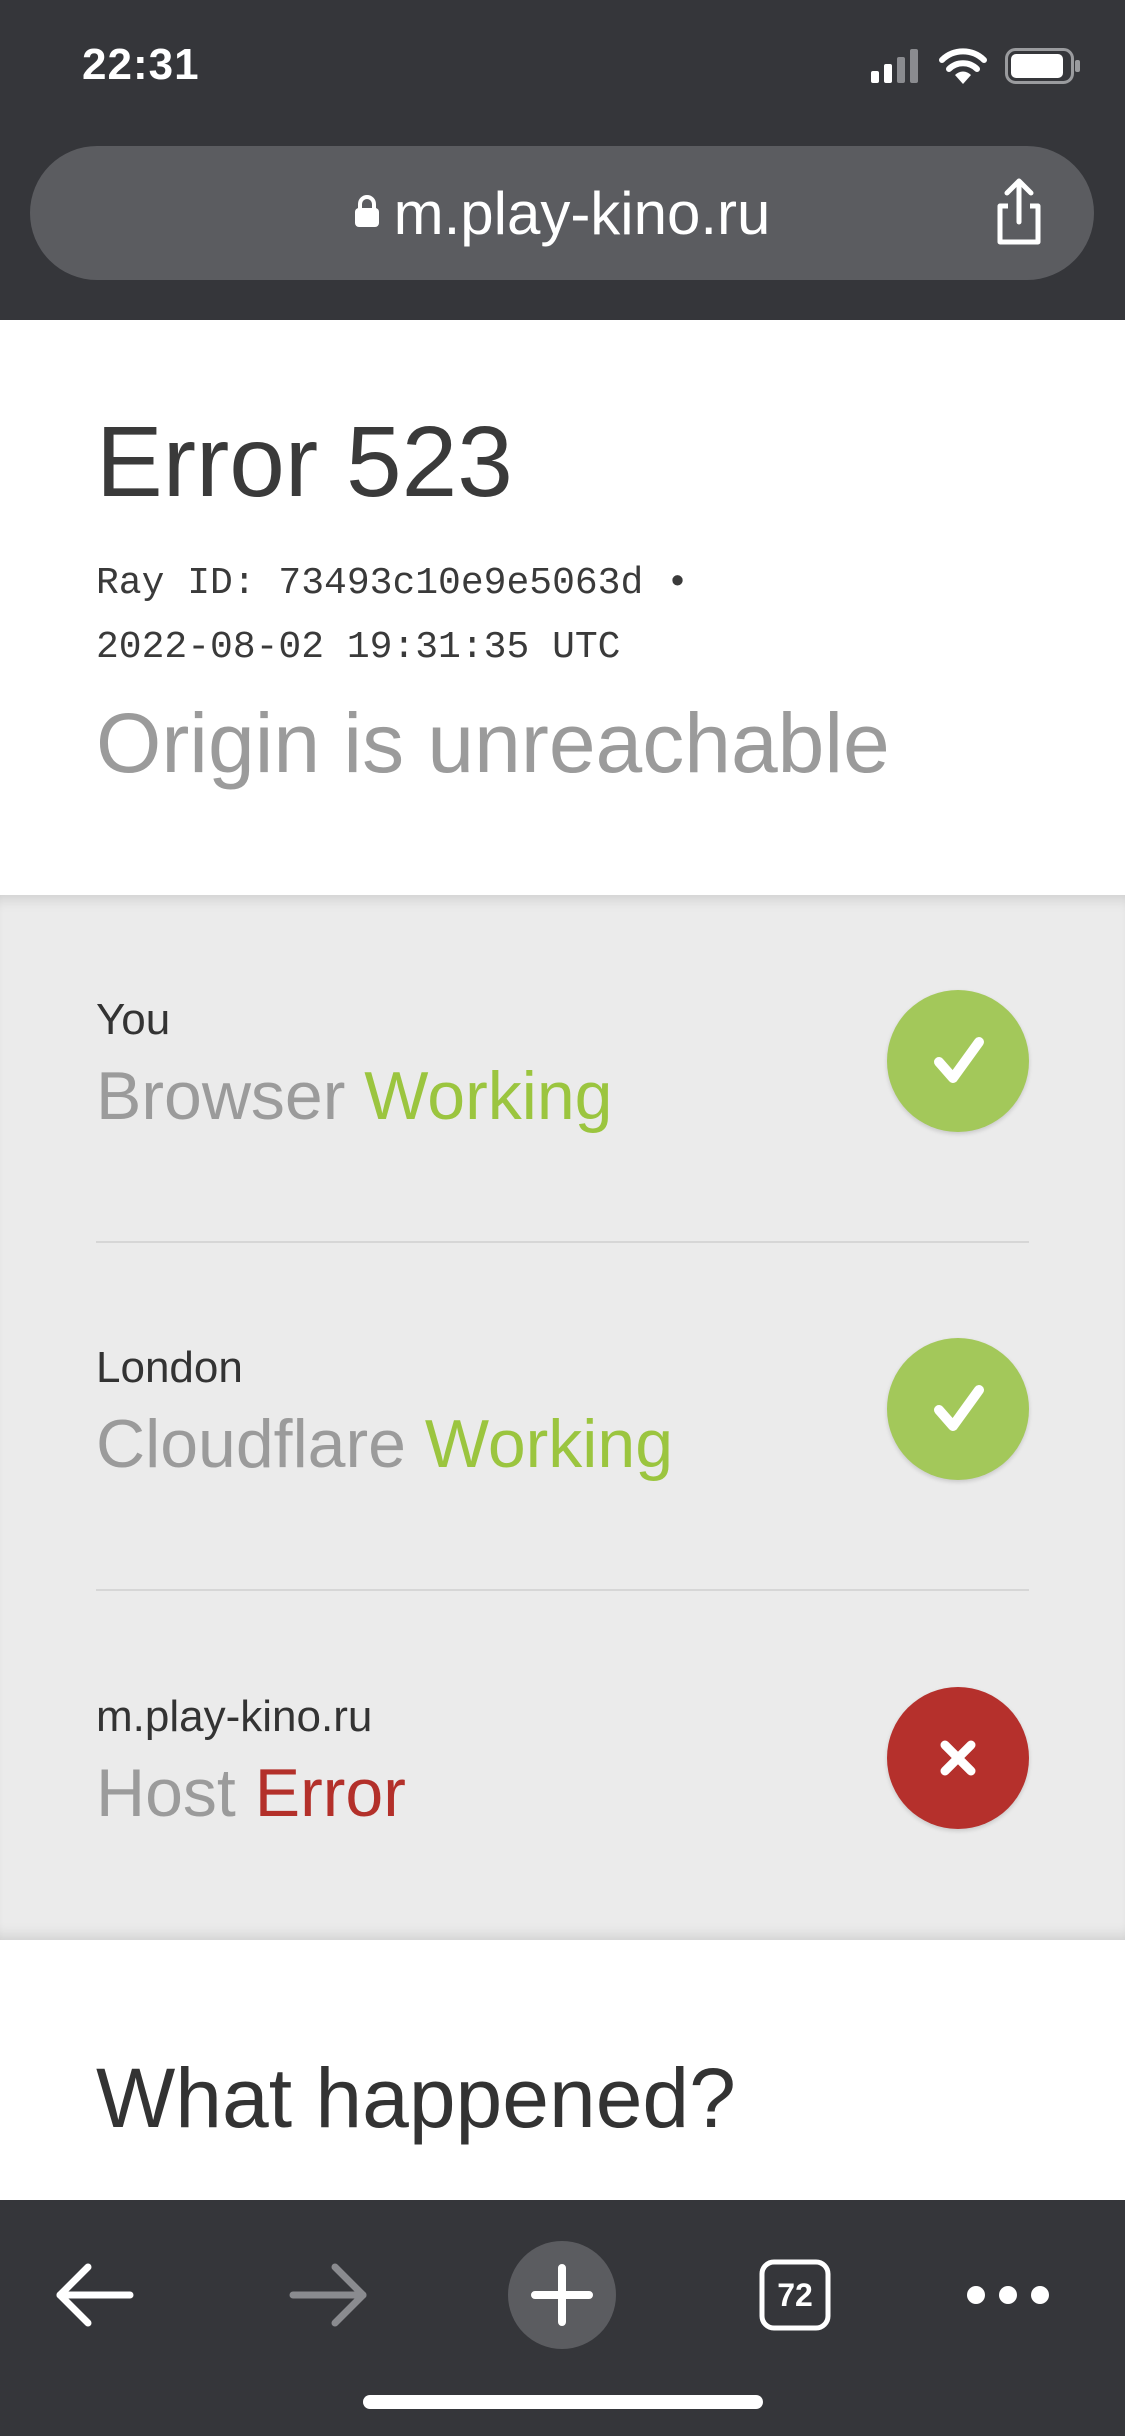 Image resolution: width=1125 pixels, height=2436 pixels. Describe the element at coordinates (169, 1367) in the screenshot. I see `row-location: London` at that location.